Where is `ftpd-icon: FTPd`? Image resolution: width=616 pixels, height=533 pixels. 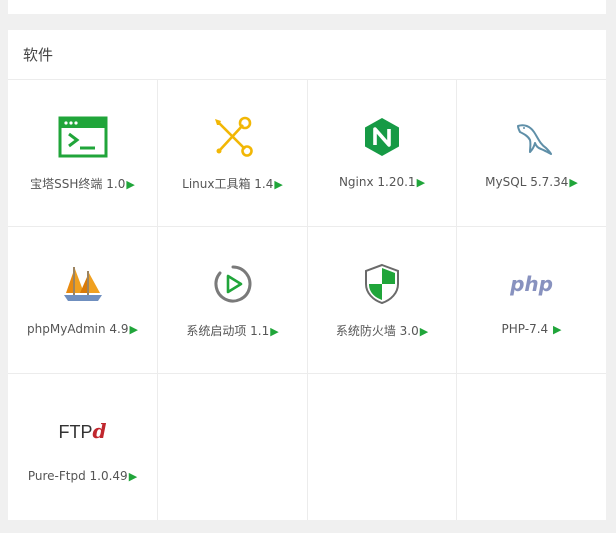
ftpd-icon: FTPd is located at coordinates (83, 431).